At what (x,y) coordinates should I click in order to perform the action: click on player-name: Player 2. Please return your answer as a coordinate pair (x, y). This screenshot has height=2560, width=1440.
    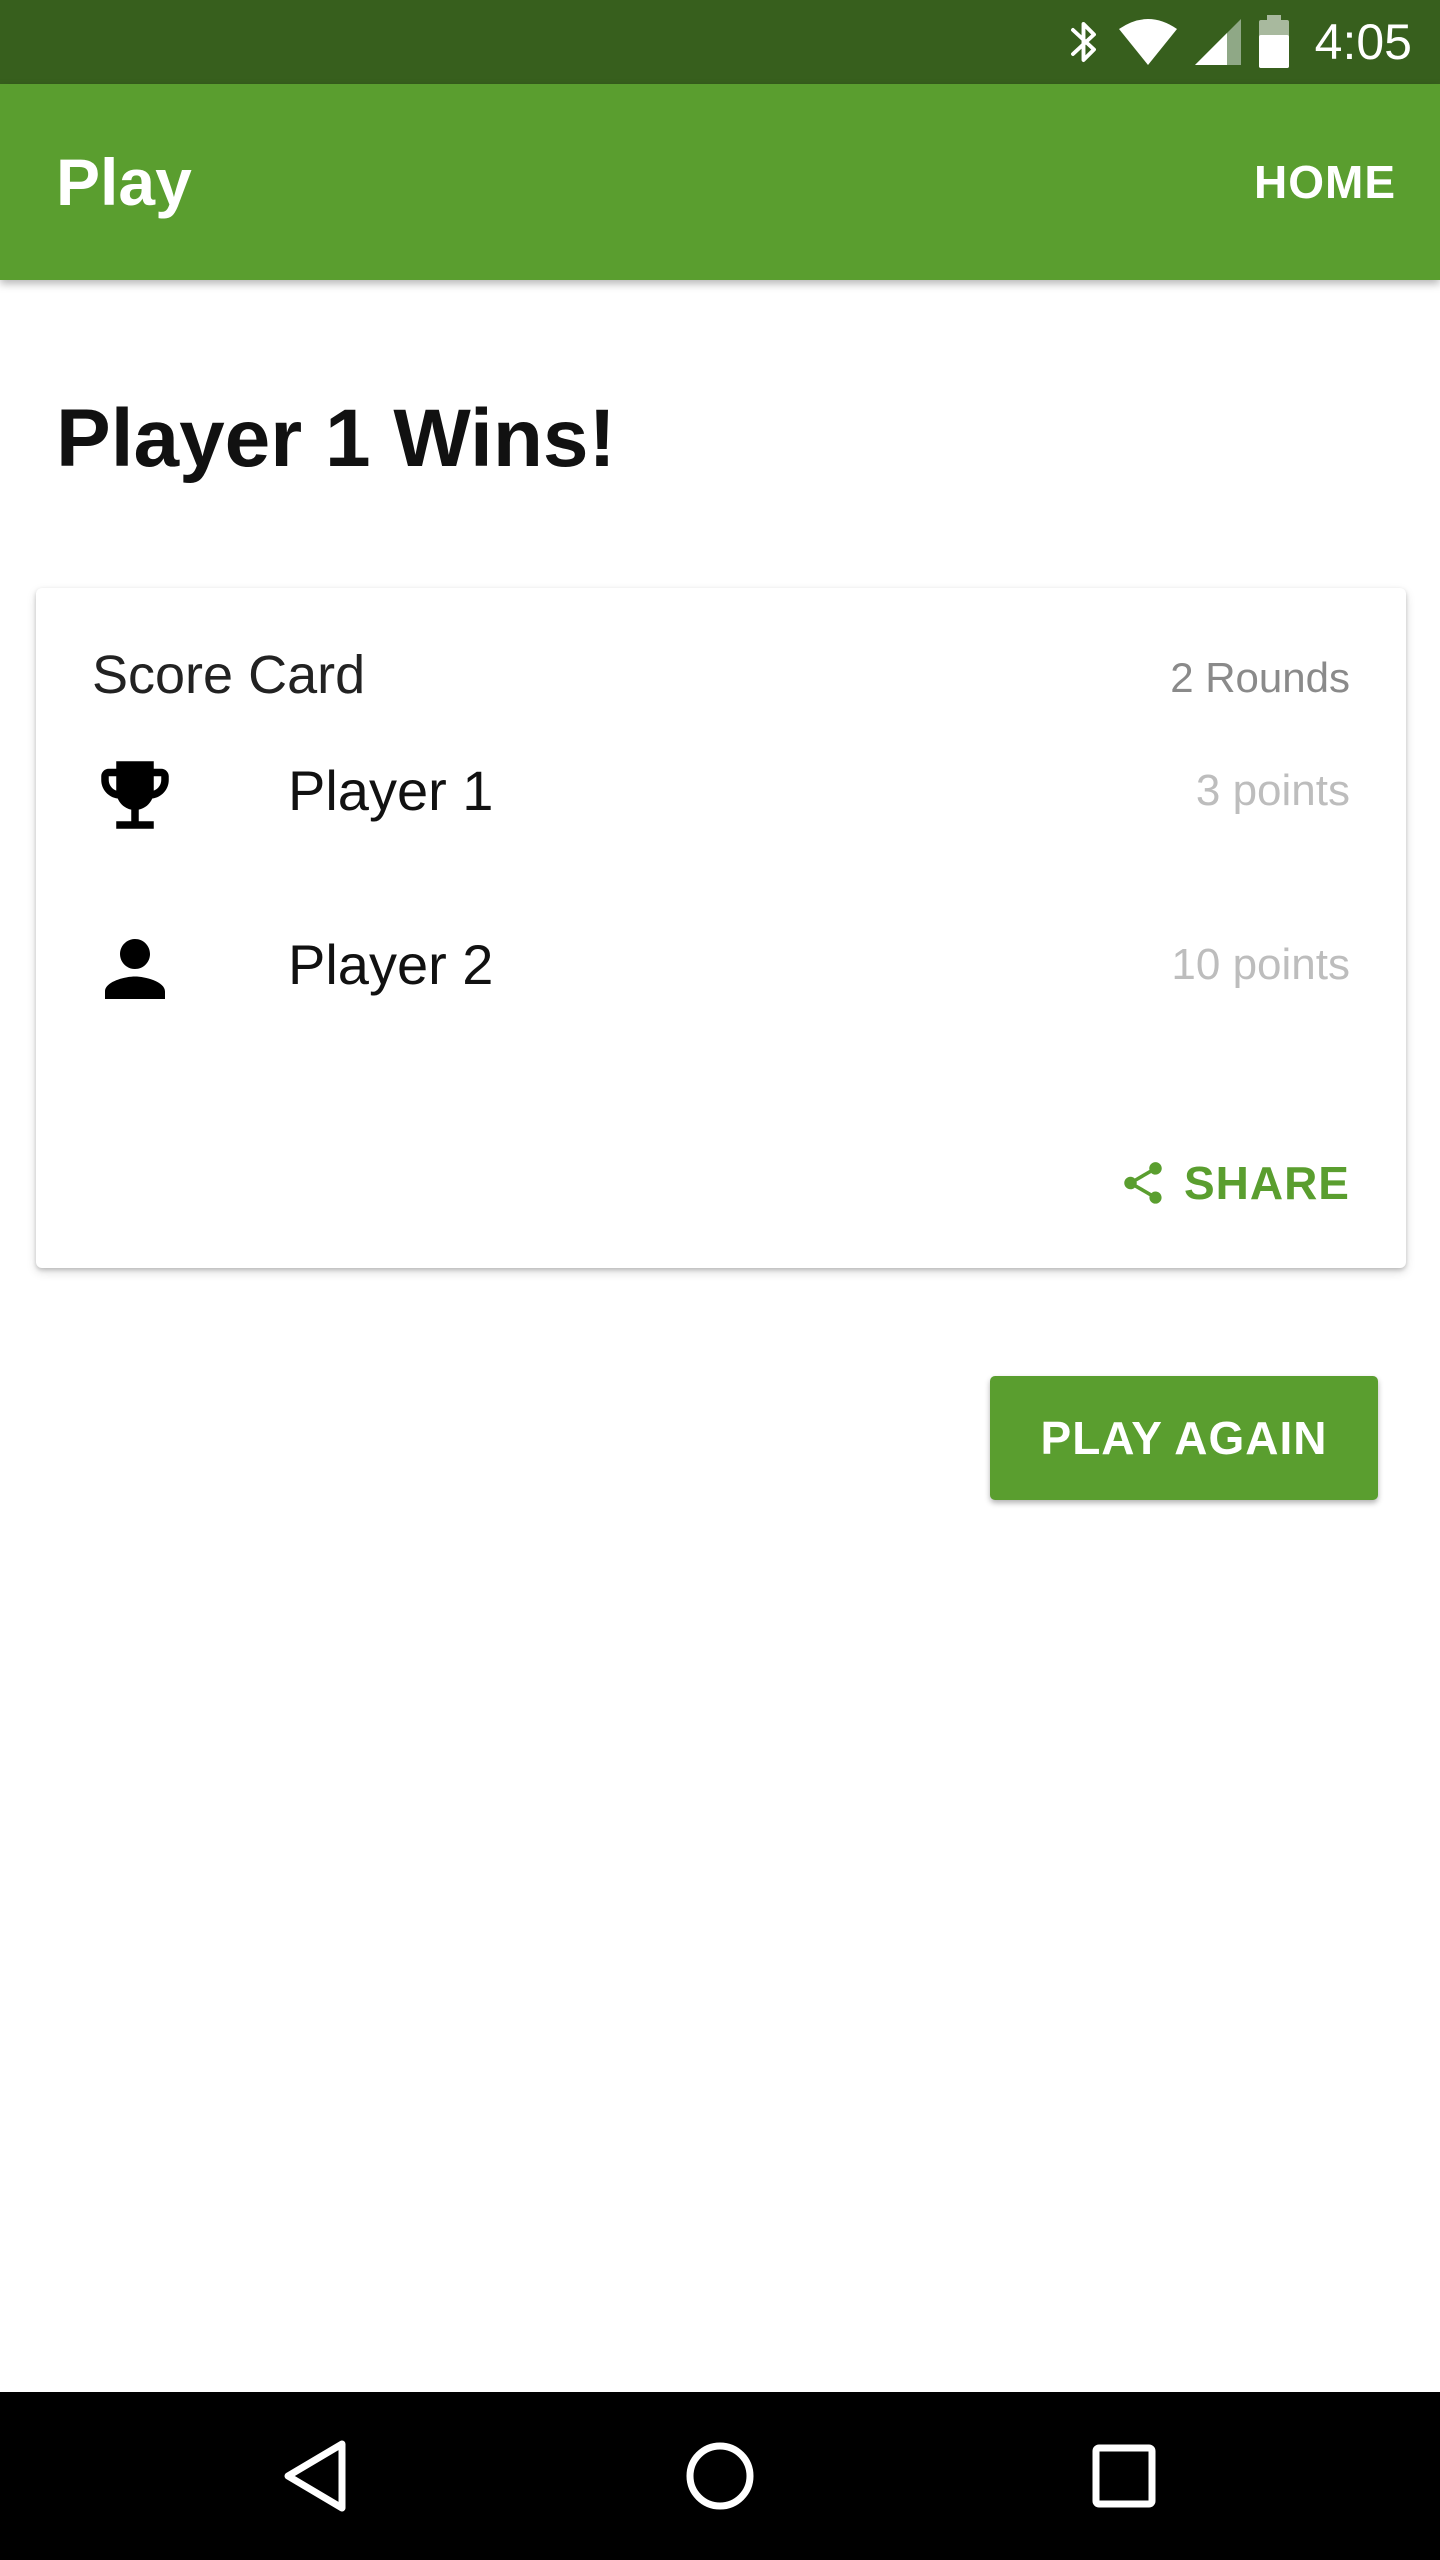
    Looking at the image, I should click on (391, 964).